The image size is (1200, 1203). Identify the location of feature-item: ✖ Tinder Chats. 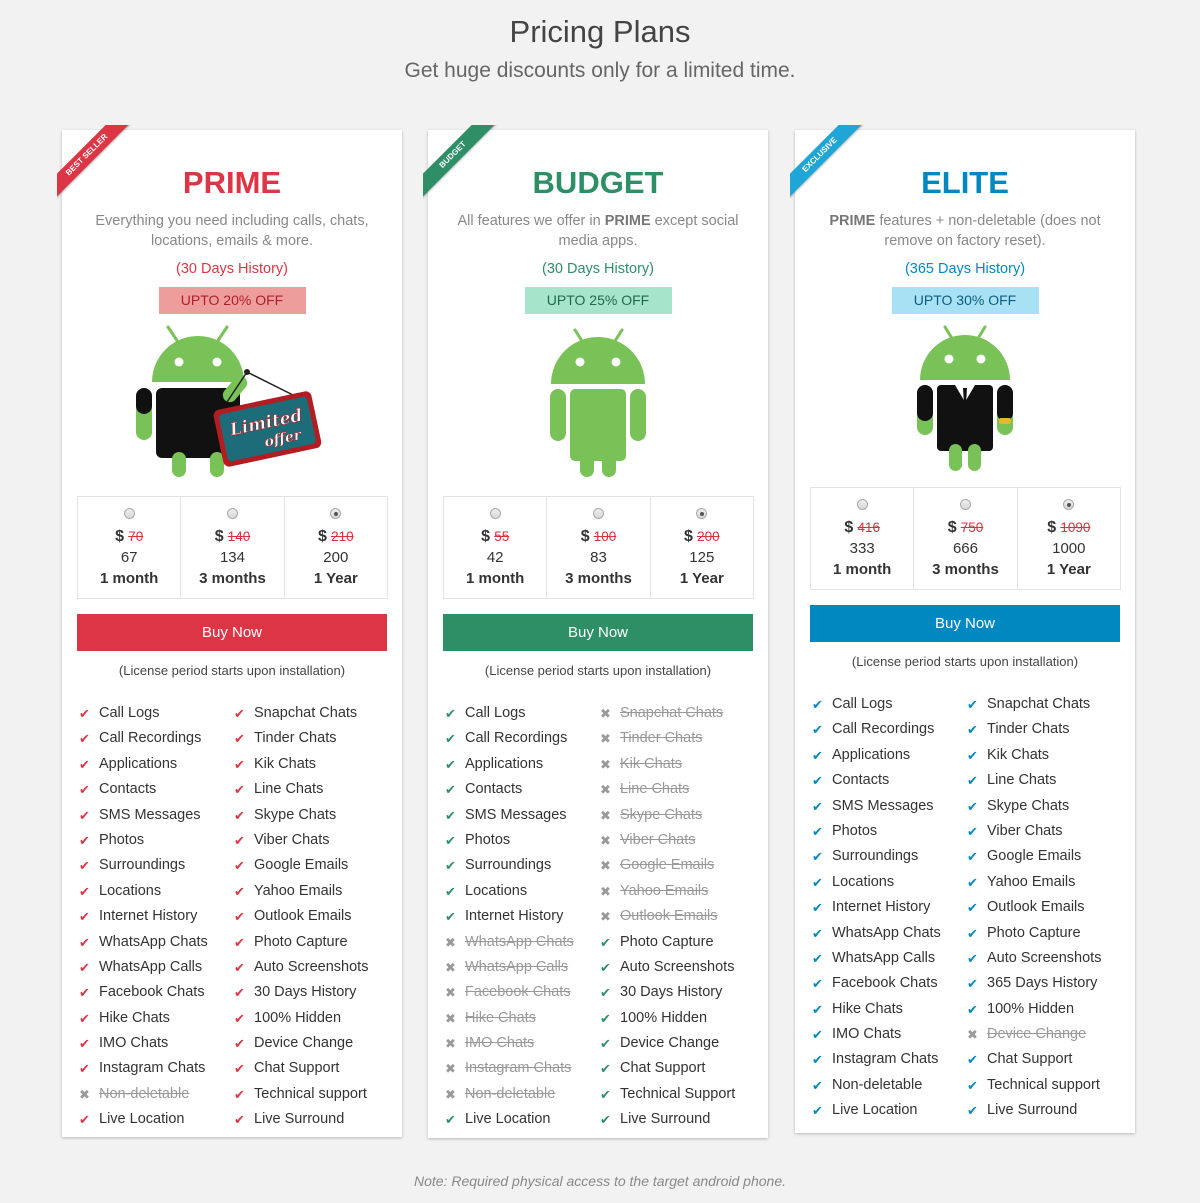
(677, 738).